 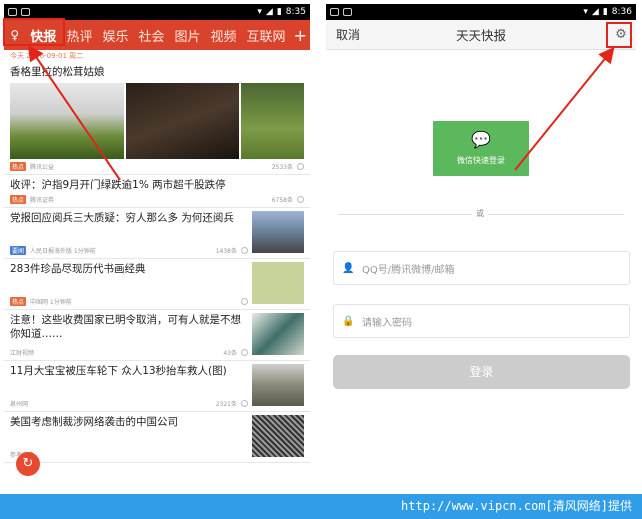 What do you see at coordinates (129, 403) in the screenshot?
I see `feed-meta: 泉州网 2321条` at bounding box center [129, 403].